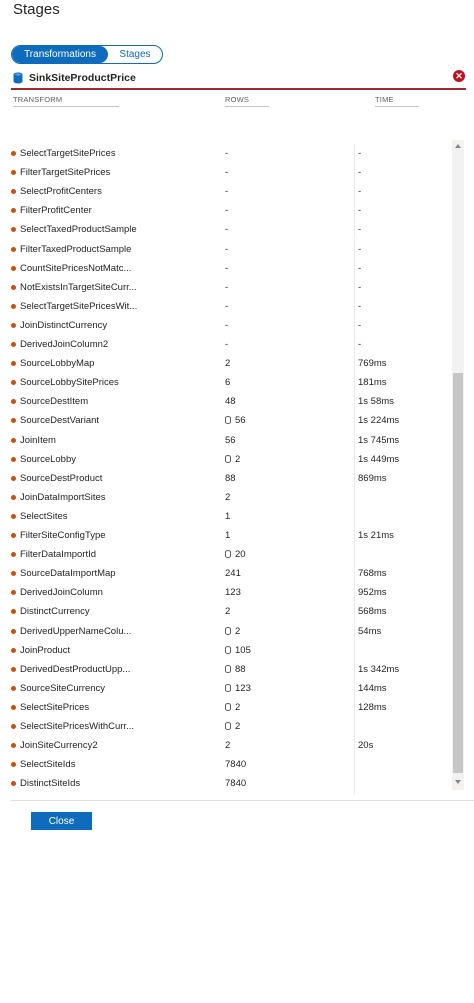 This screenshot has width=474, height=1003. Describe the element at coordinates (61, 593) in the screenshot. I see `transform-name: DerivedJoinColumn` at that location.